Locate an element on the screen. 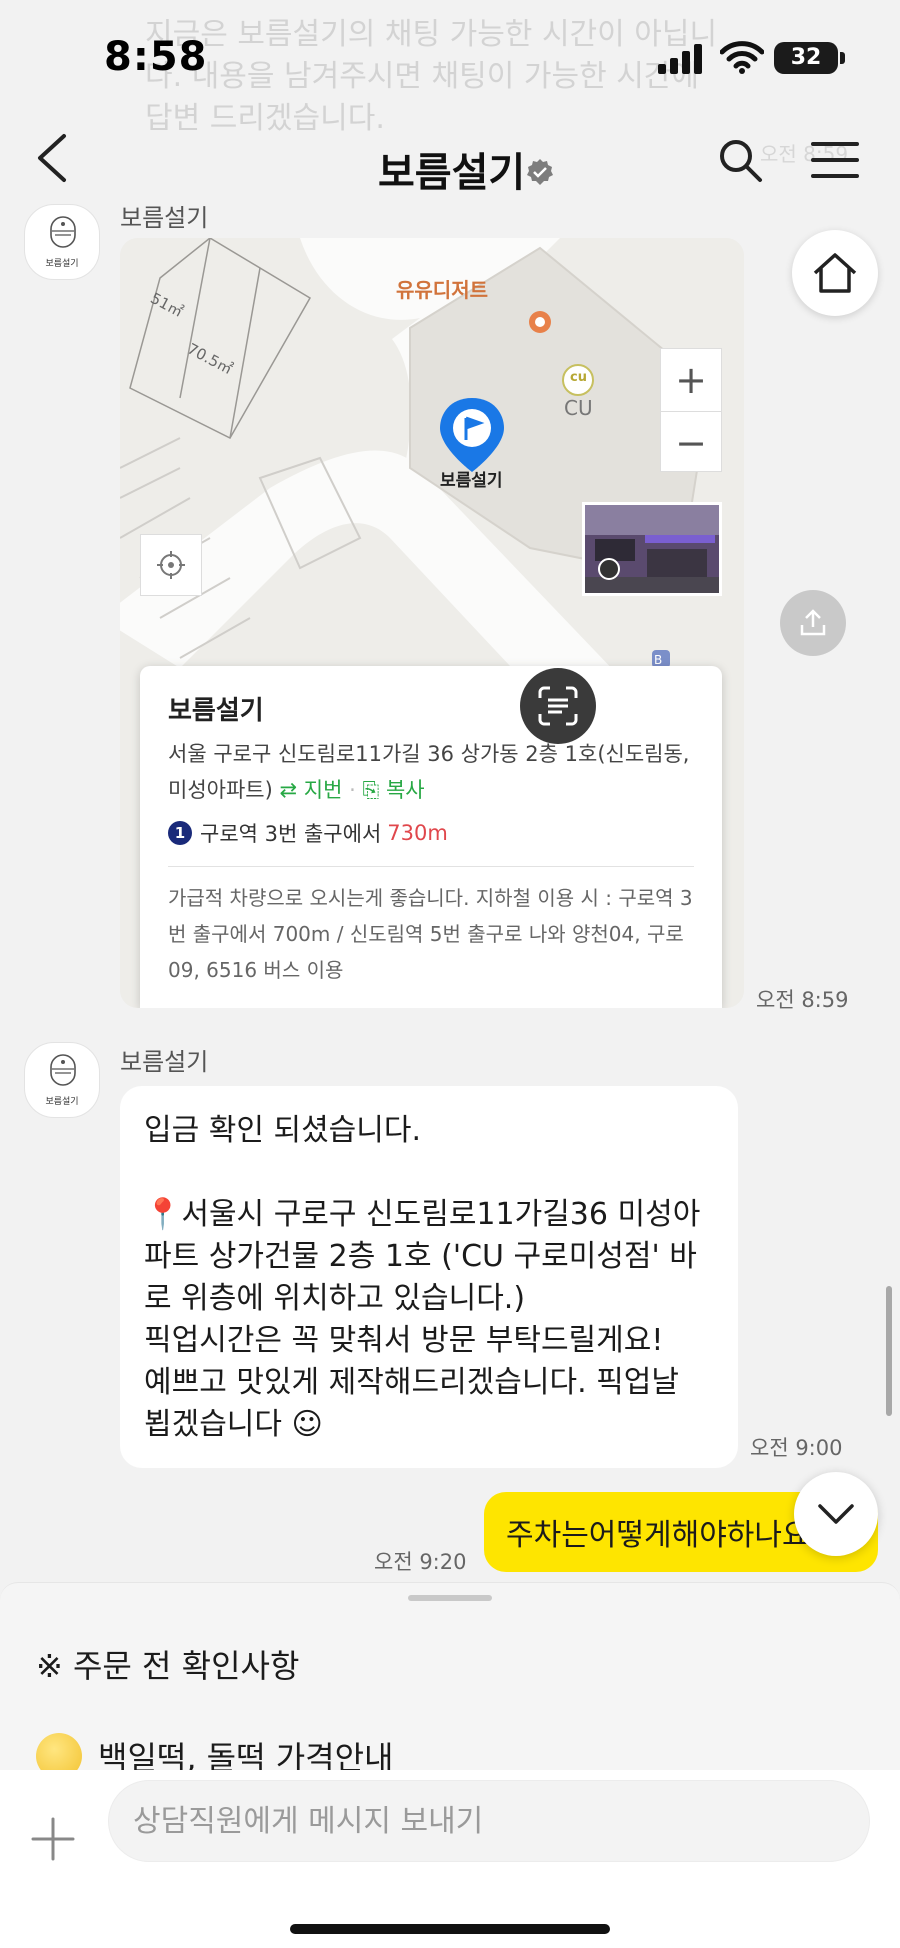  share-icon is located at coordinates (813, 622).